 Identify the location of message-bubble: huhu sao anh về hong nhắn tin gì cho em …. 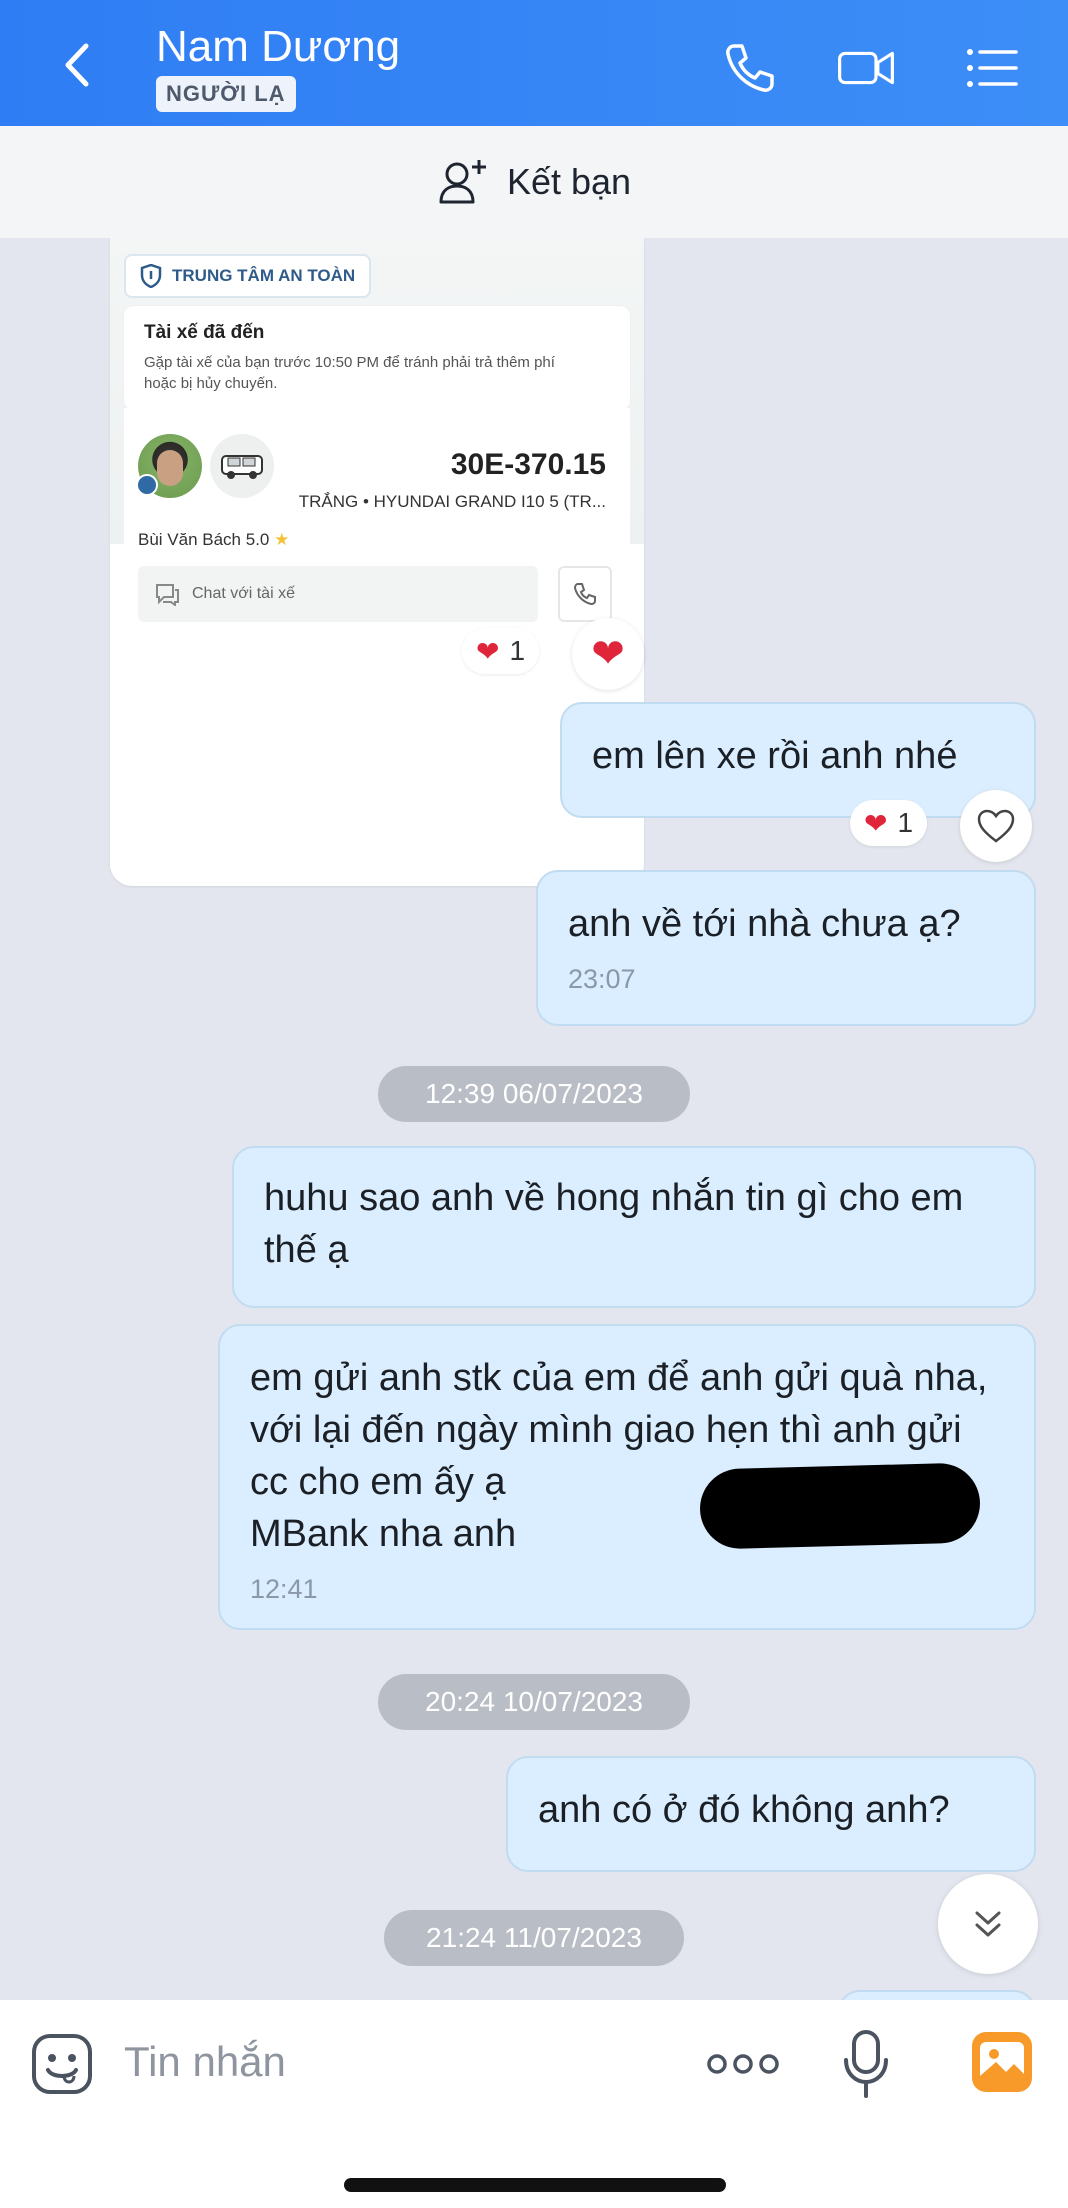
(634, 1227).